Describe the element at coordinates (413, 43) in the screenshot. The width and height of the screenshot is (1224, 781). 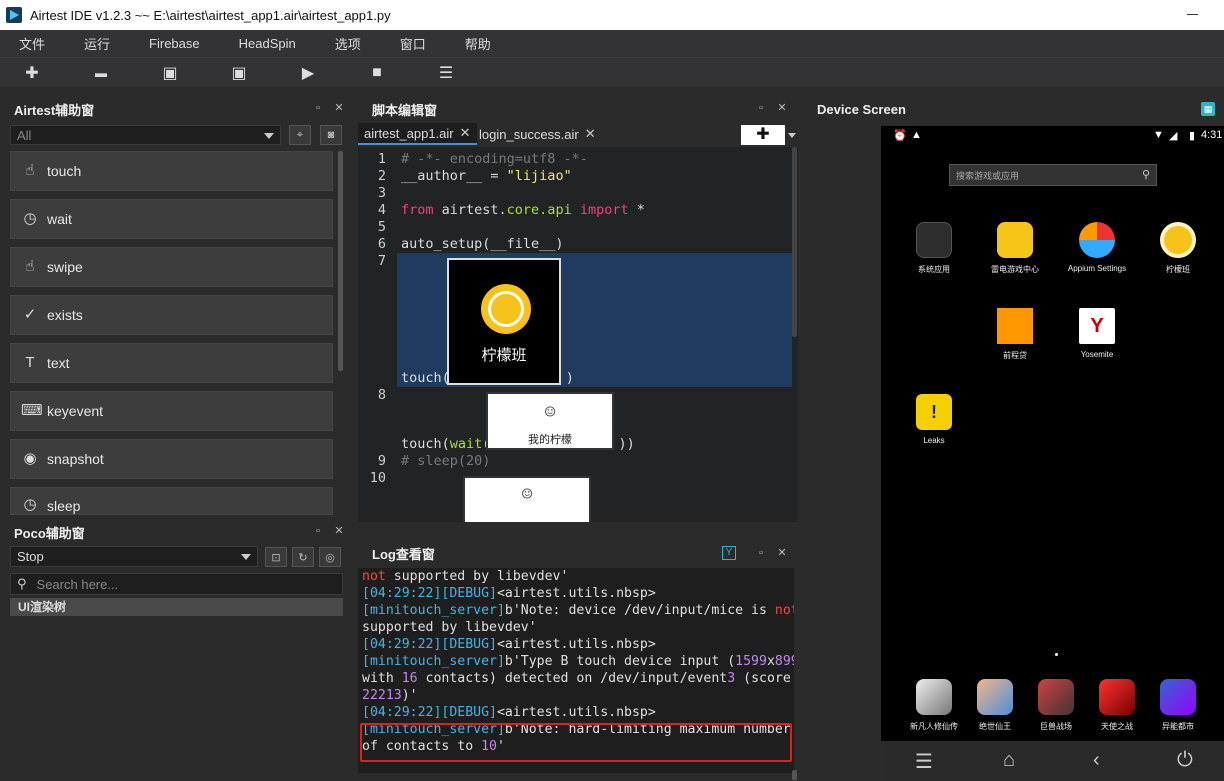
I see `menu-window: 窗口` at that location.